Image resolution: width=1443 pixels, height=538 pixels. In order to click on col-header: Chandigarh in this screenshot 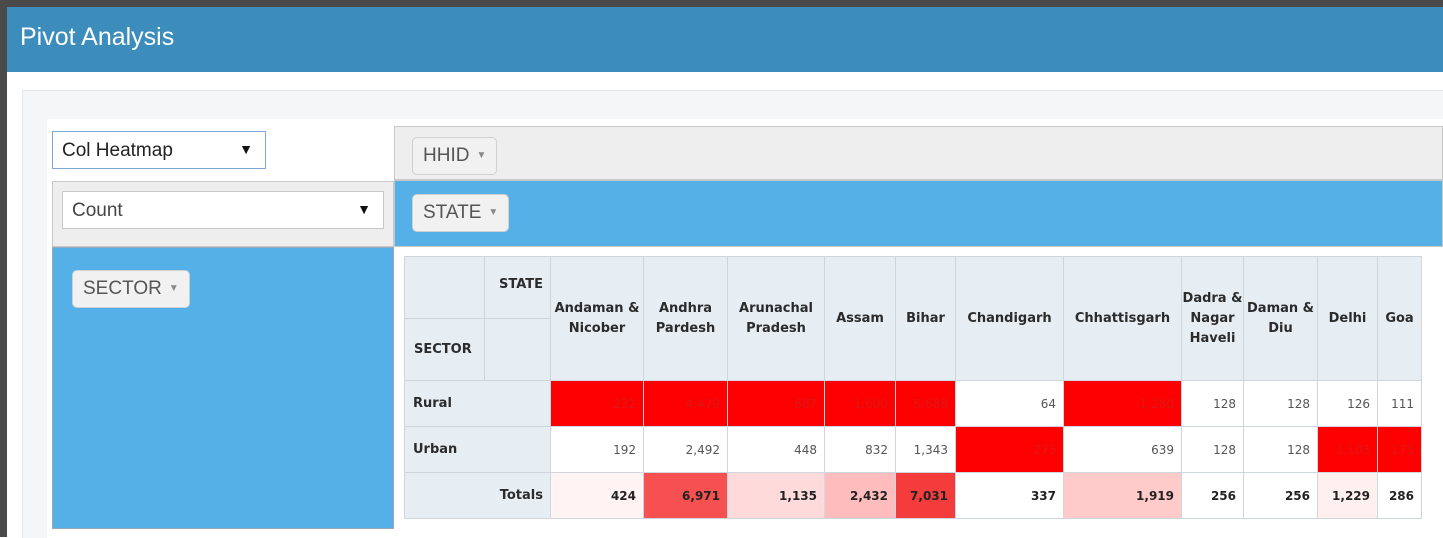, I will do `click(1009, 318)`.